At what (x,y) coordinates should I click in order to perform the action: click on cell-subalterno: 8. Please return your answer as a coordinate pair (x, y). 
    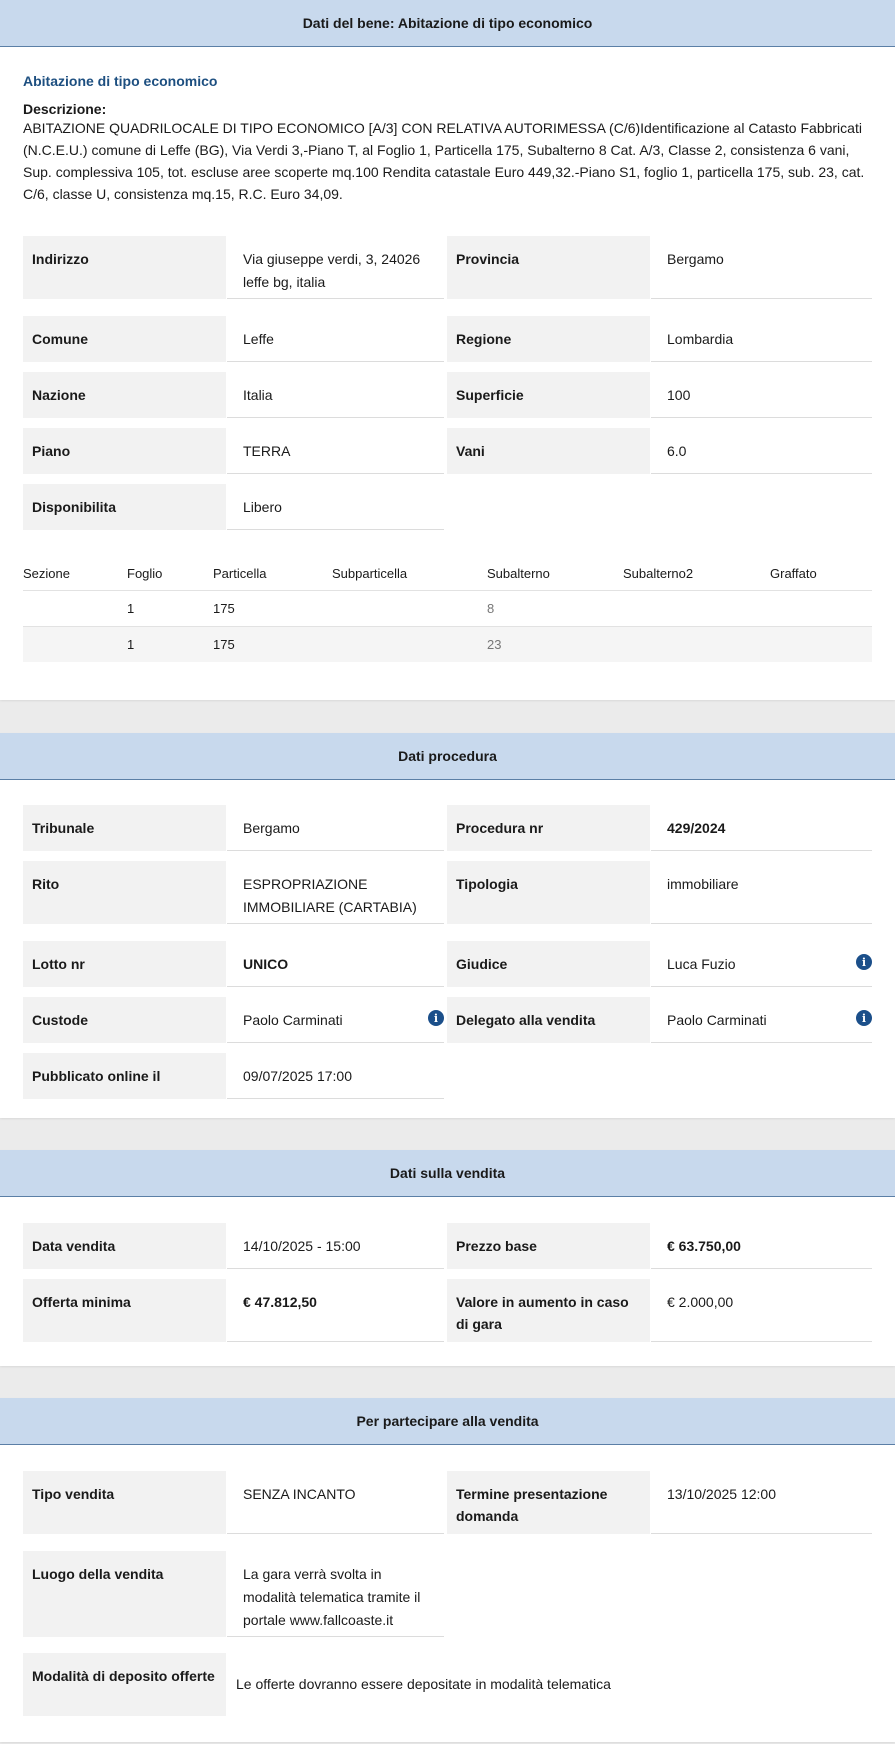
    Looking at the image, I should click on (555, 608).